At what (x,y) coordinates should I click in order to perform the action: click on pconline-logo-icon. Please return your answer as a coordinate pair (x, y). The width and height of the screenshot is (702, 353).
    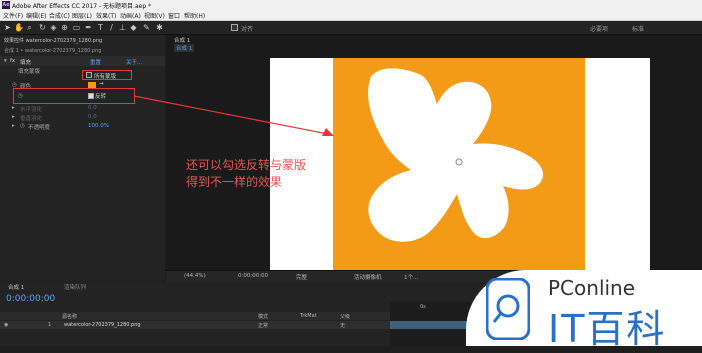
    Looking at the image, I should click on (508, 309).